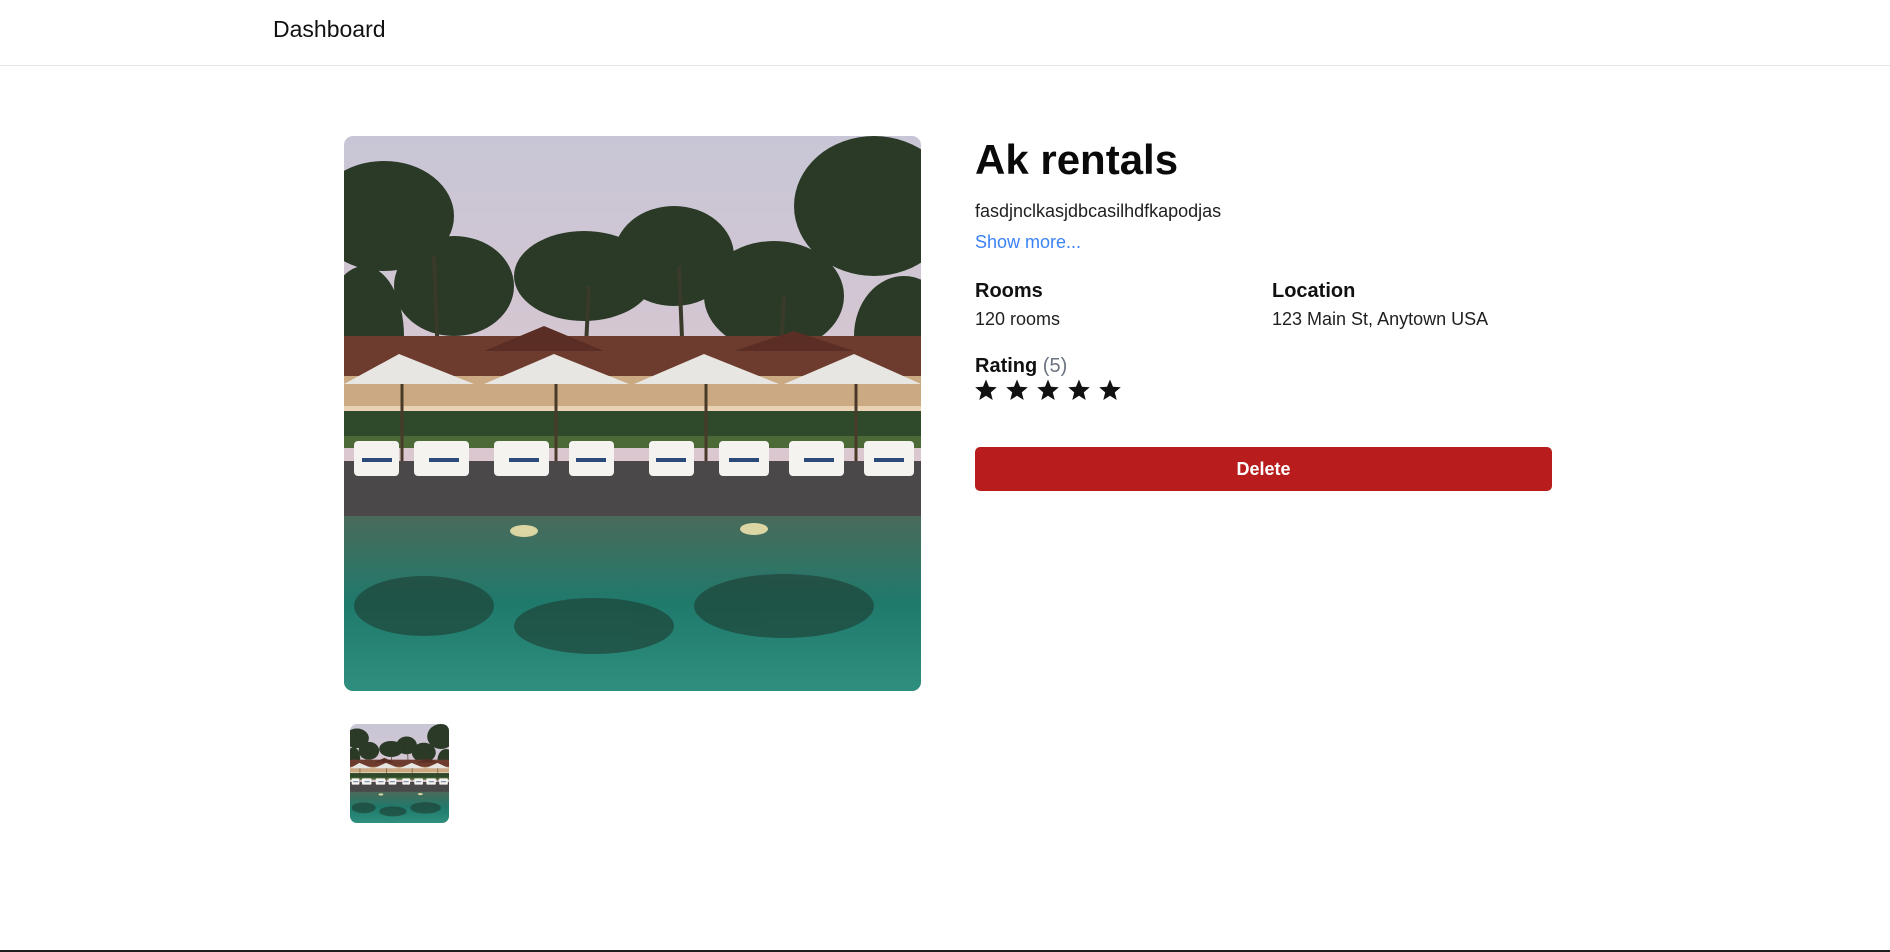 This screenshot has width=1890, height=952. I want to click on rating-count: (5), so click(1055, 366).